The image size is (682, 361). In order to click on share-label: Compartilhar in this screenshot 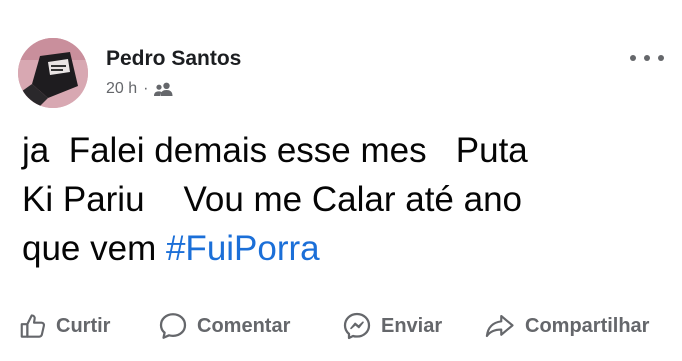, I will do `click(587, 325)`.